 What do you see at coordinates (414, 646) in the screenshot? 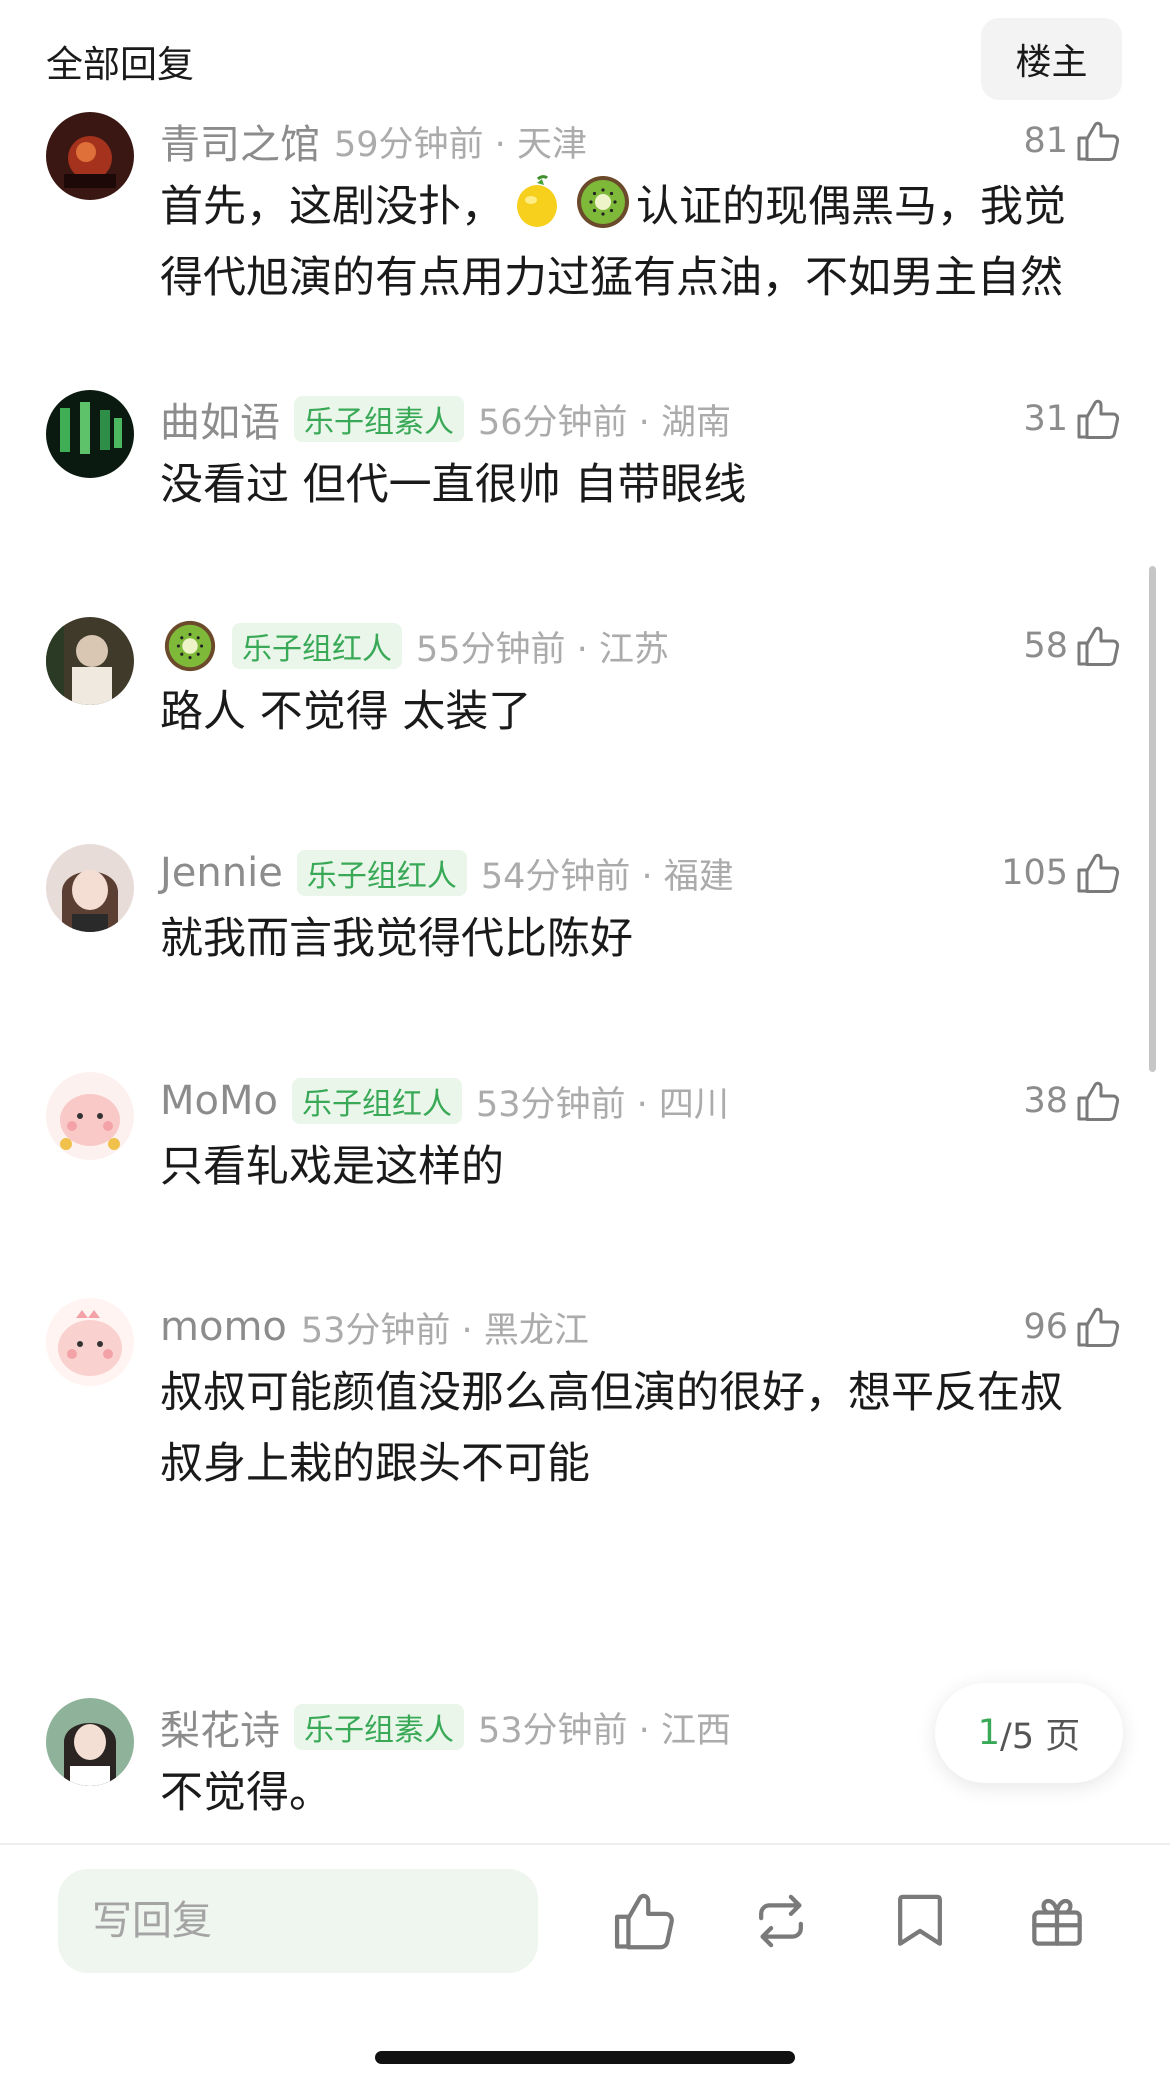
I see `comment-header: 乐子组红人 55分钟前 · 江苏` at bounding box center [414, 646].